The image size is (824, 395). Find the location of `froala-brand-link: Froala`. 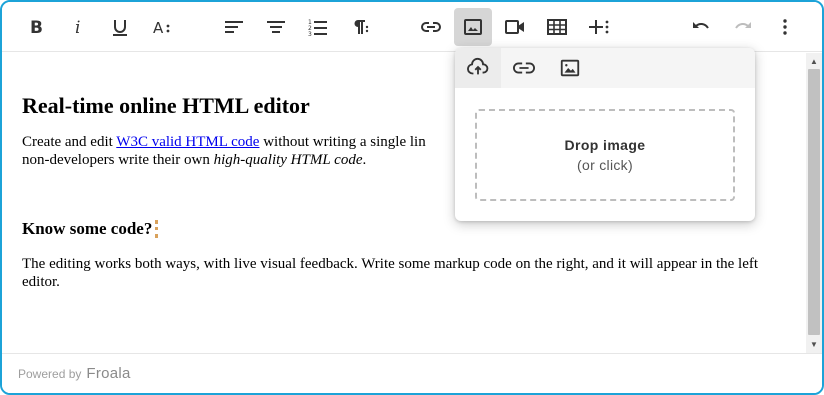

froala-brand-link: Froala is located at coordinates (108, 373).